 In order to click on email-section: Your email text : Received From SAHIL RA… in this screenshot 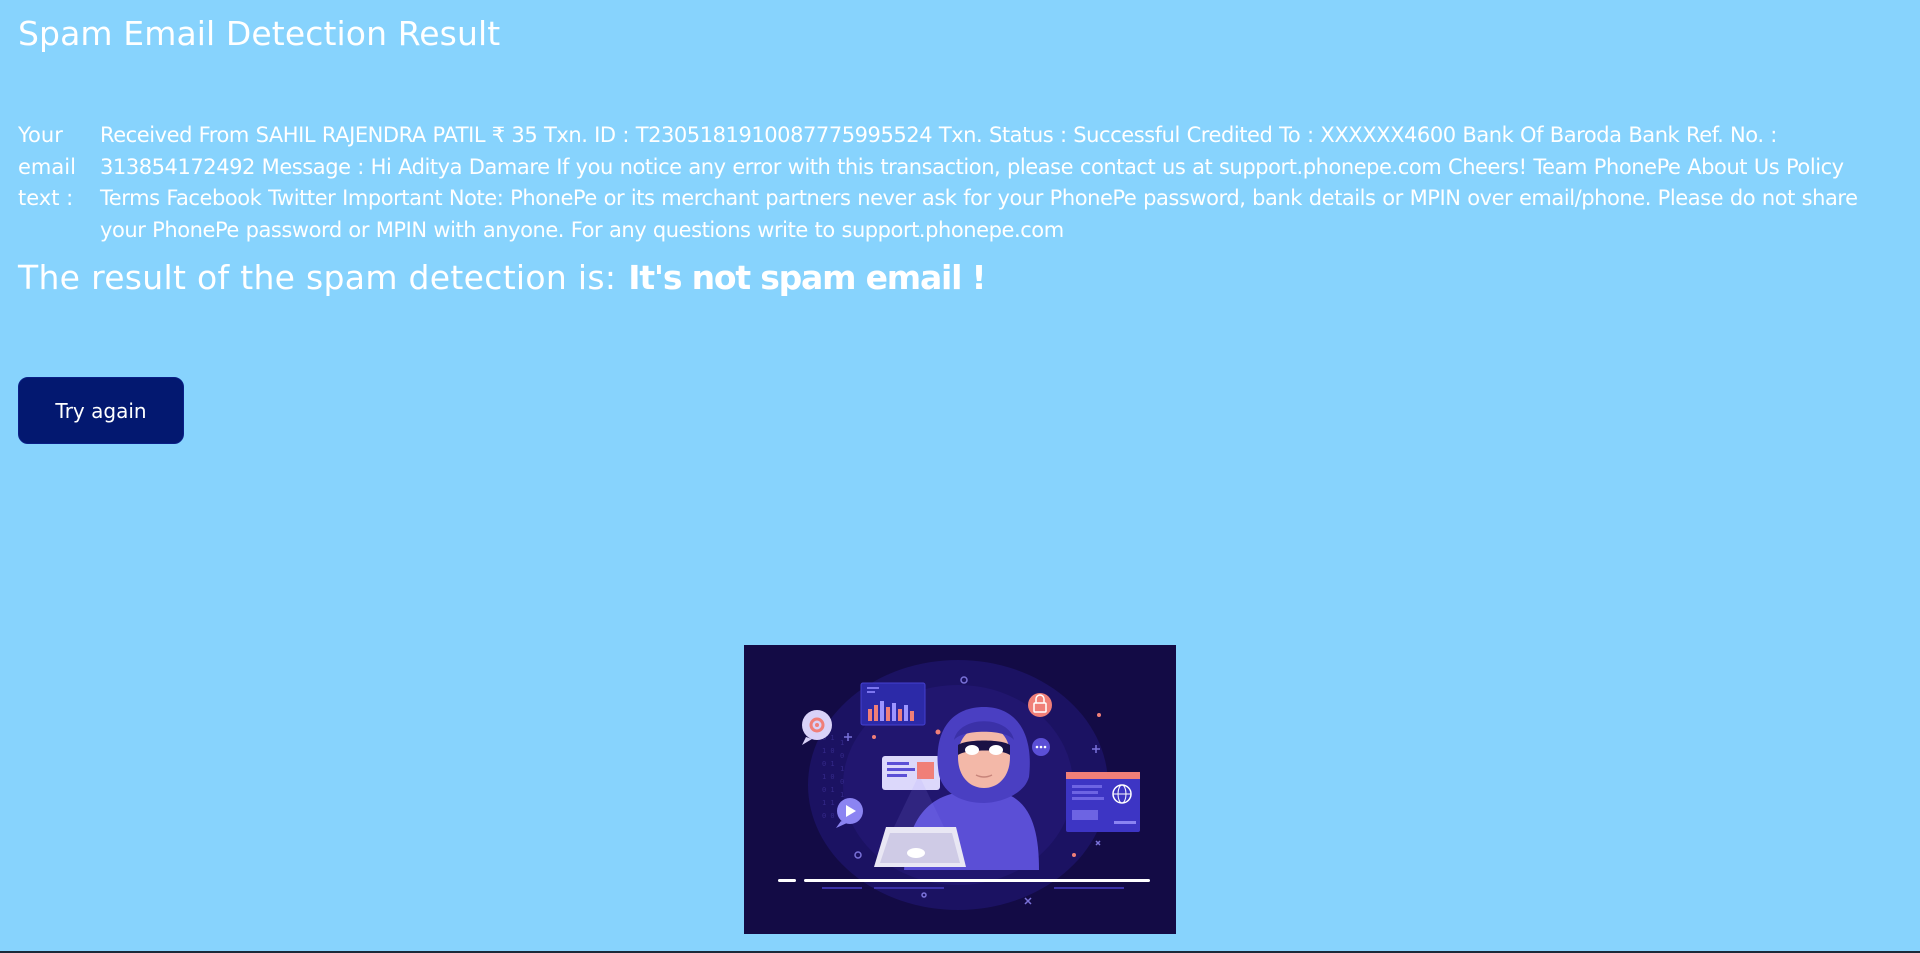, I will do `click(958, 183)`.